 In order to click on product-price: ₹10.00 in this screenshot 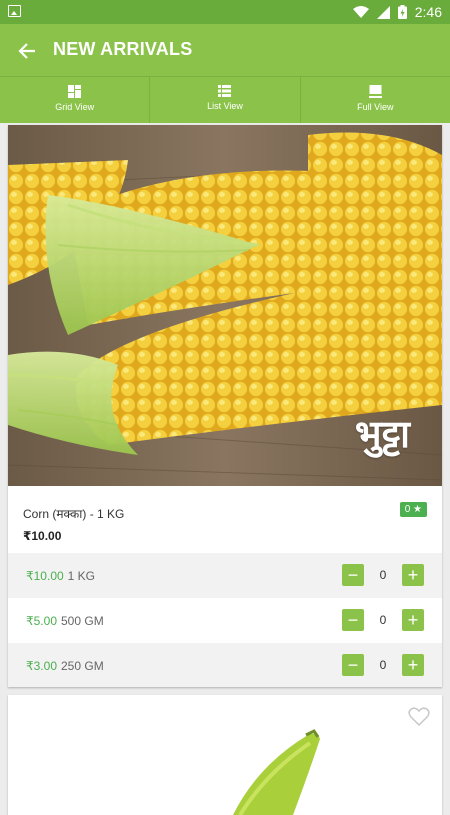, I will do `click(42, 536)`.